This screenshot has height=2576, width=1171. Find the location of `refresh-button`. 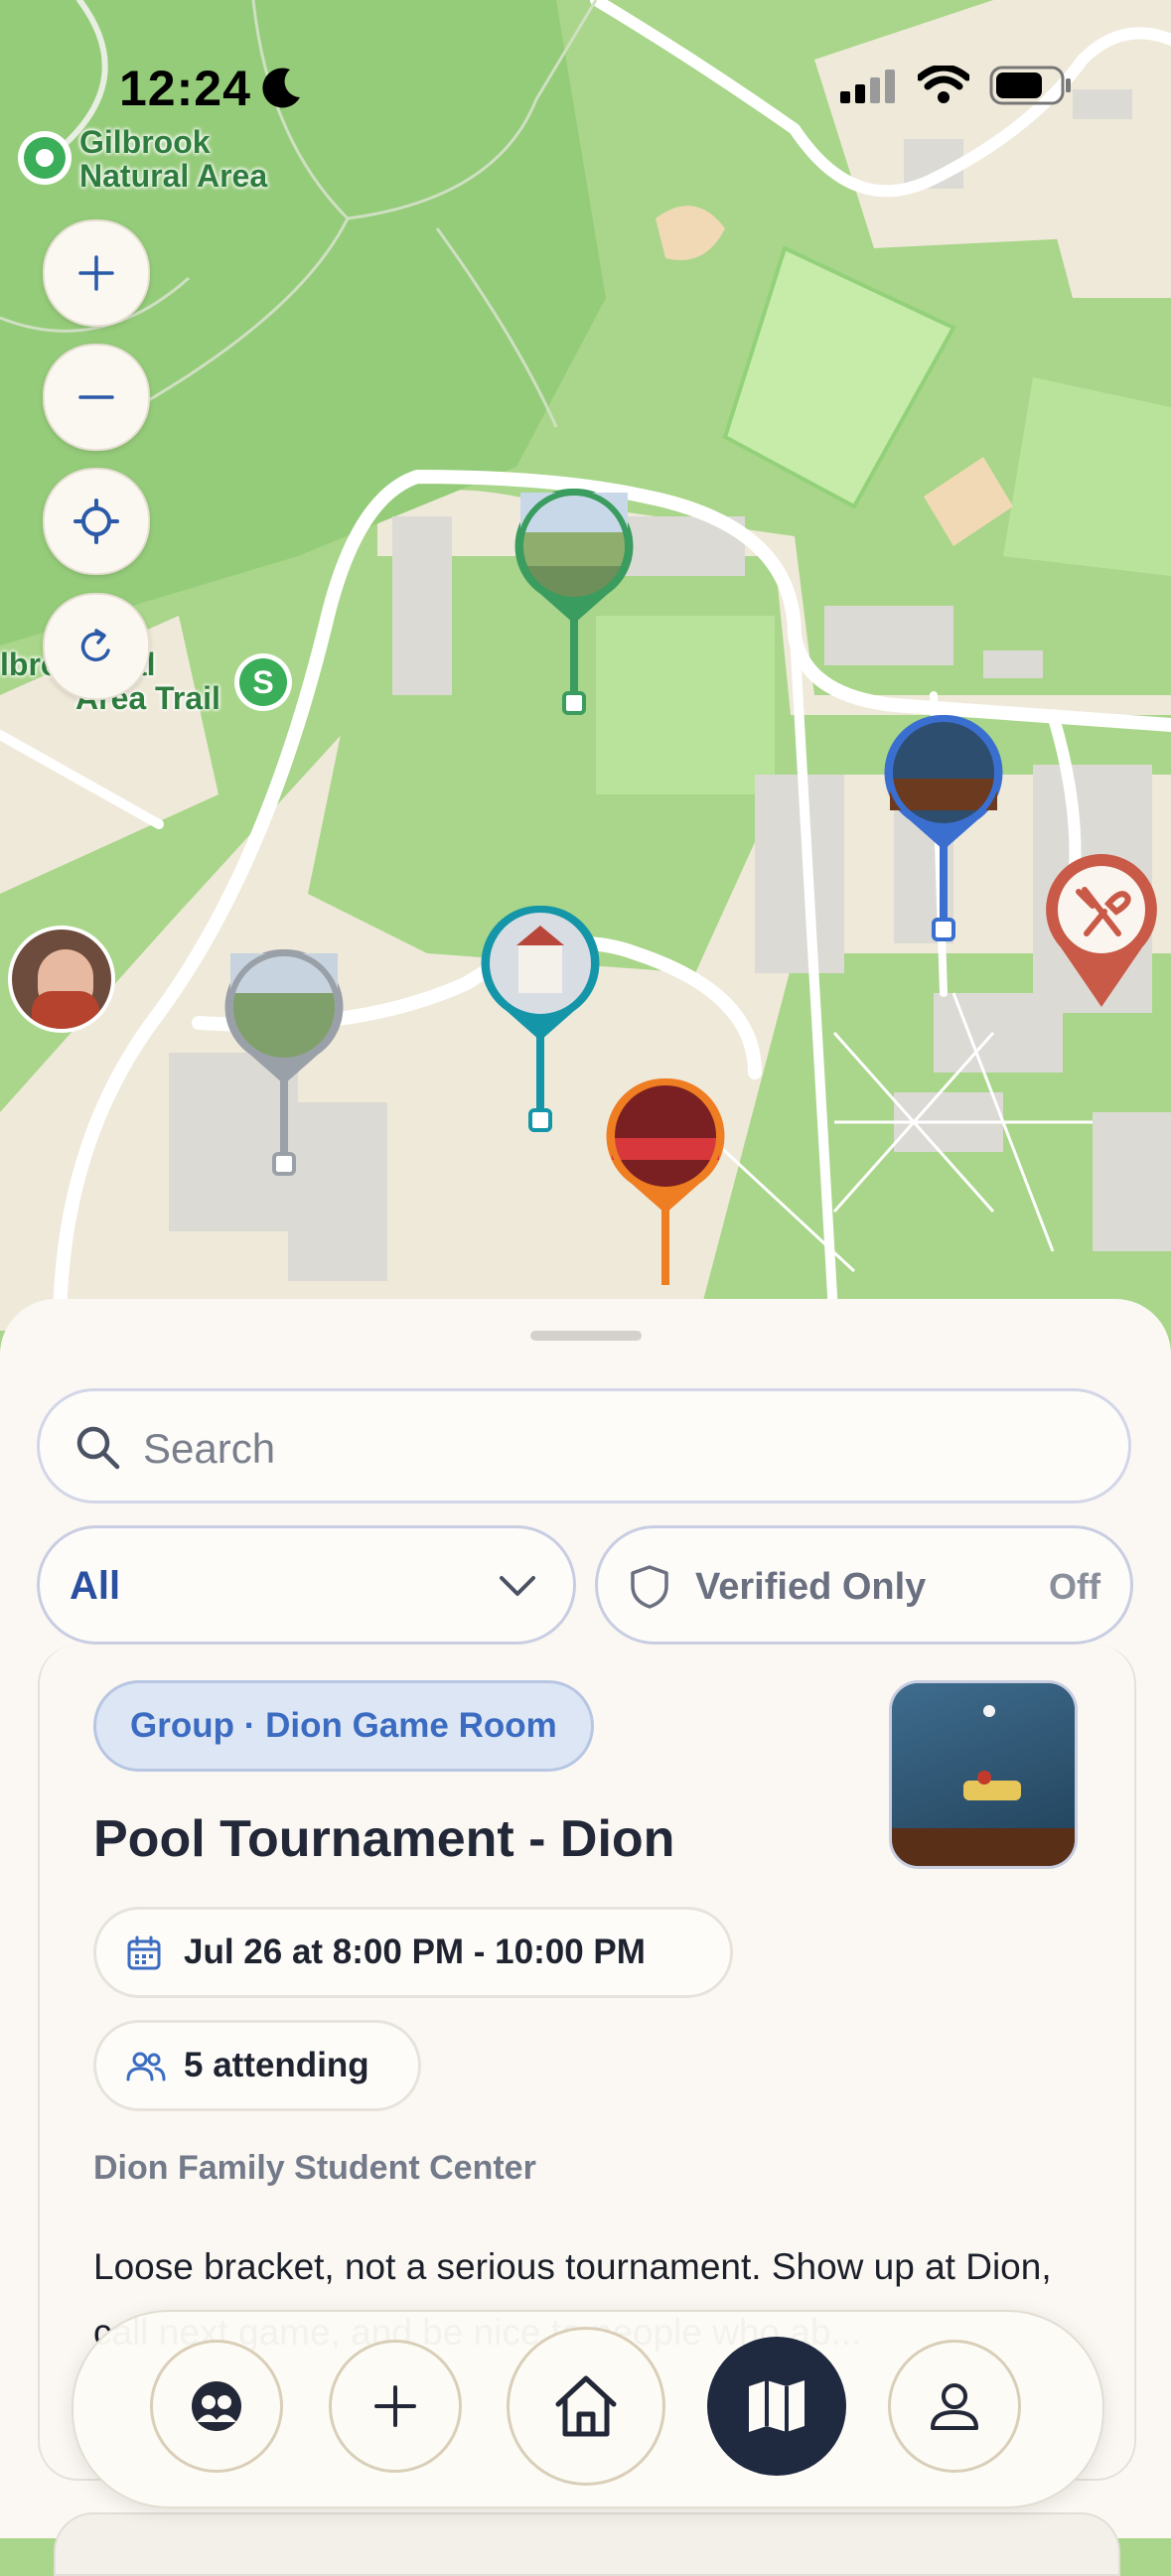

refresh-button is located at coordinates (96, 647).